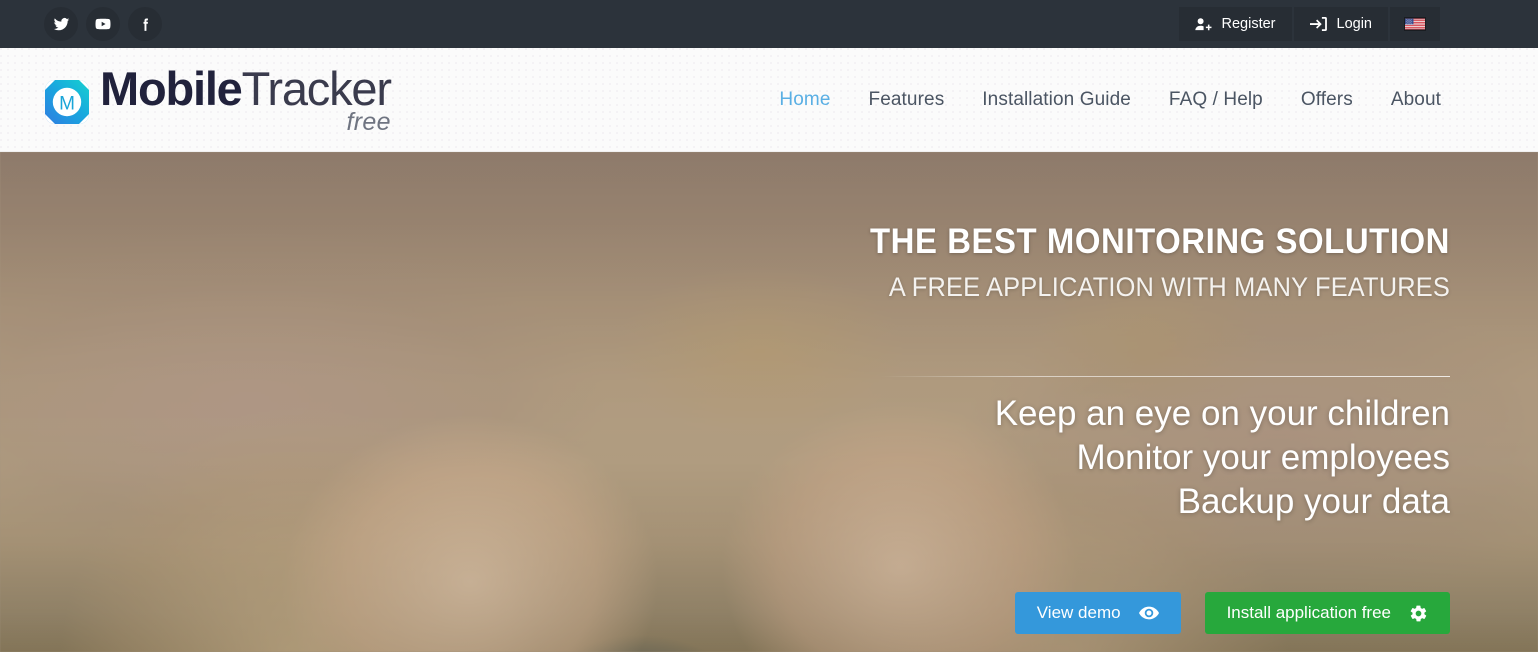 The image size is (1538, 652). I want to click on logo-mark-icon: M, so click(67, 102).